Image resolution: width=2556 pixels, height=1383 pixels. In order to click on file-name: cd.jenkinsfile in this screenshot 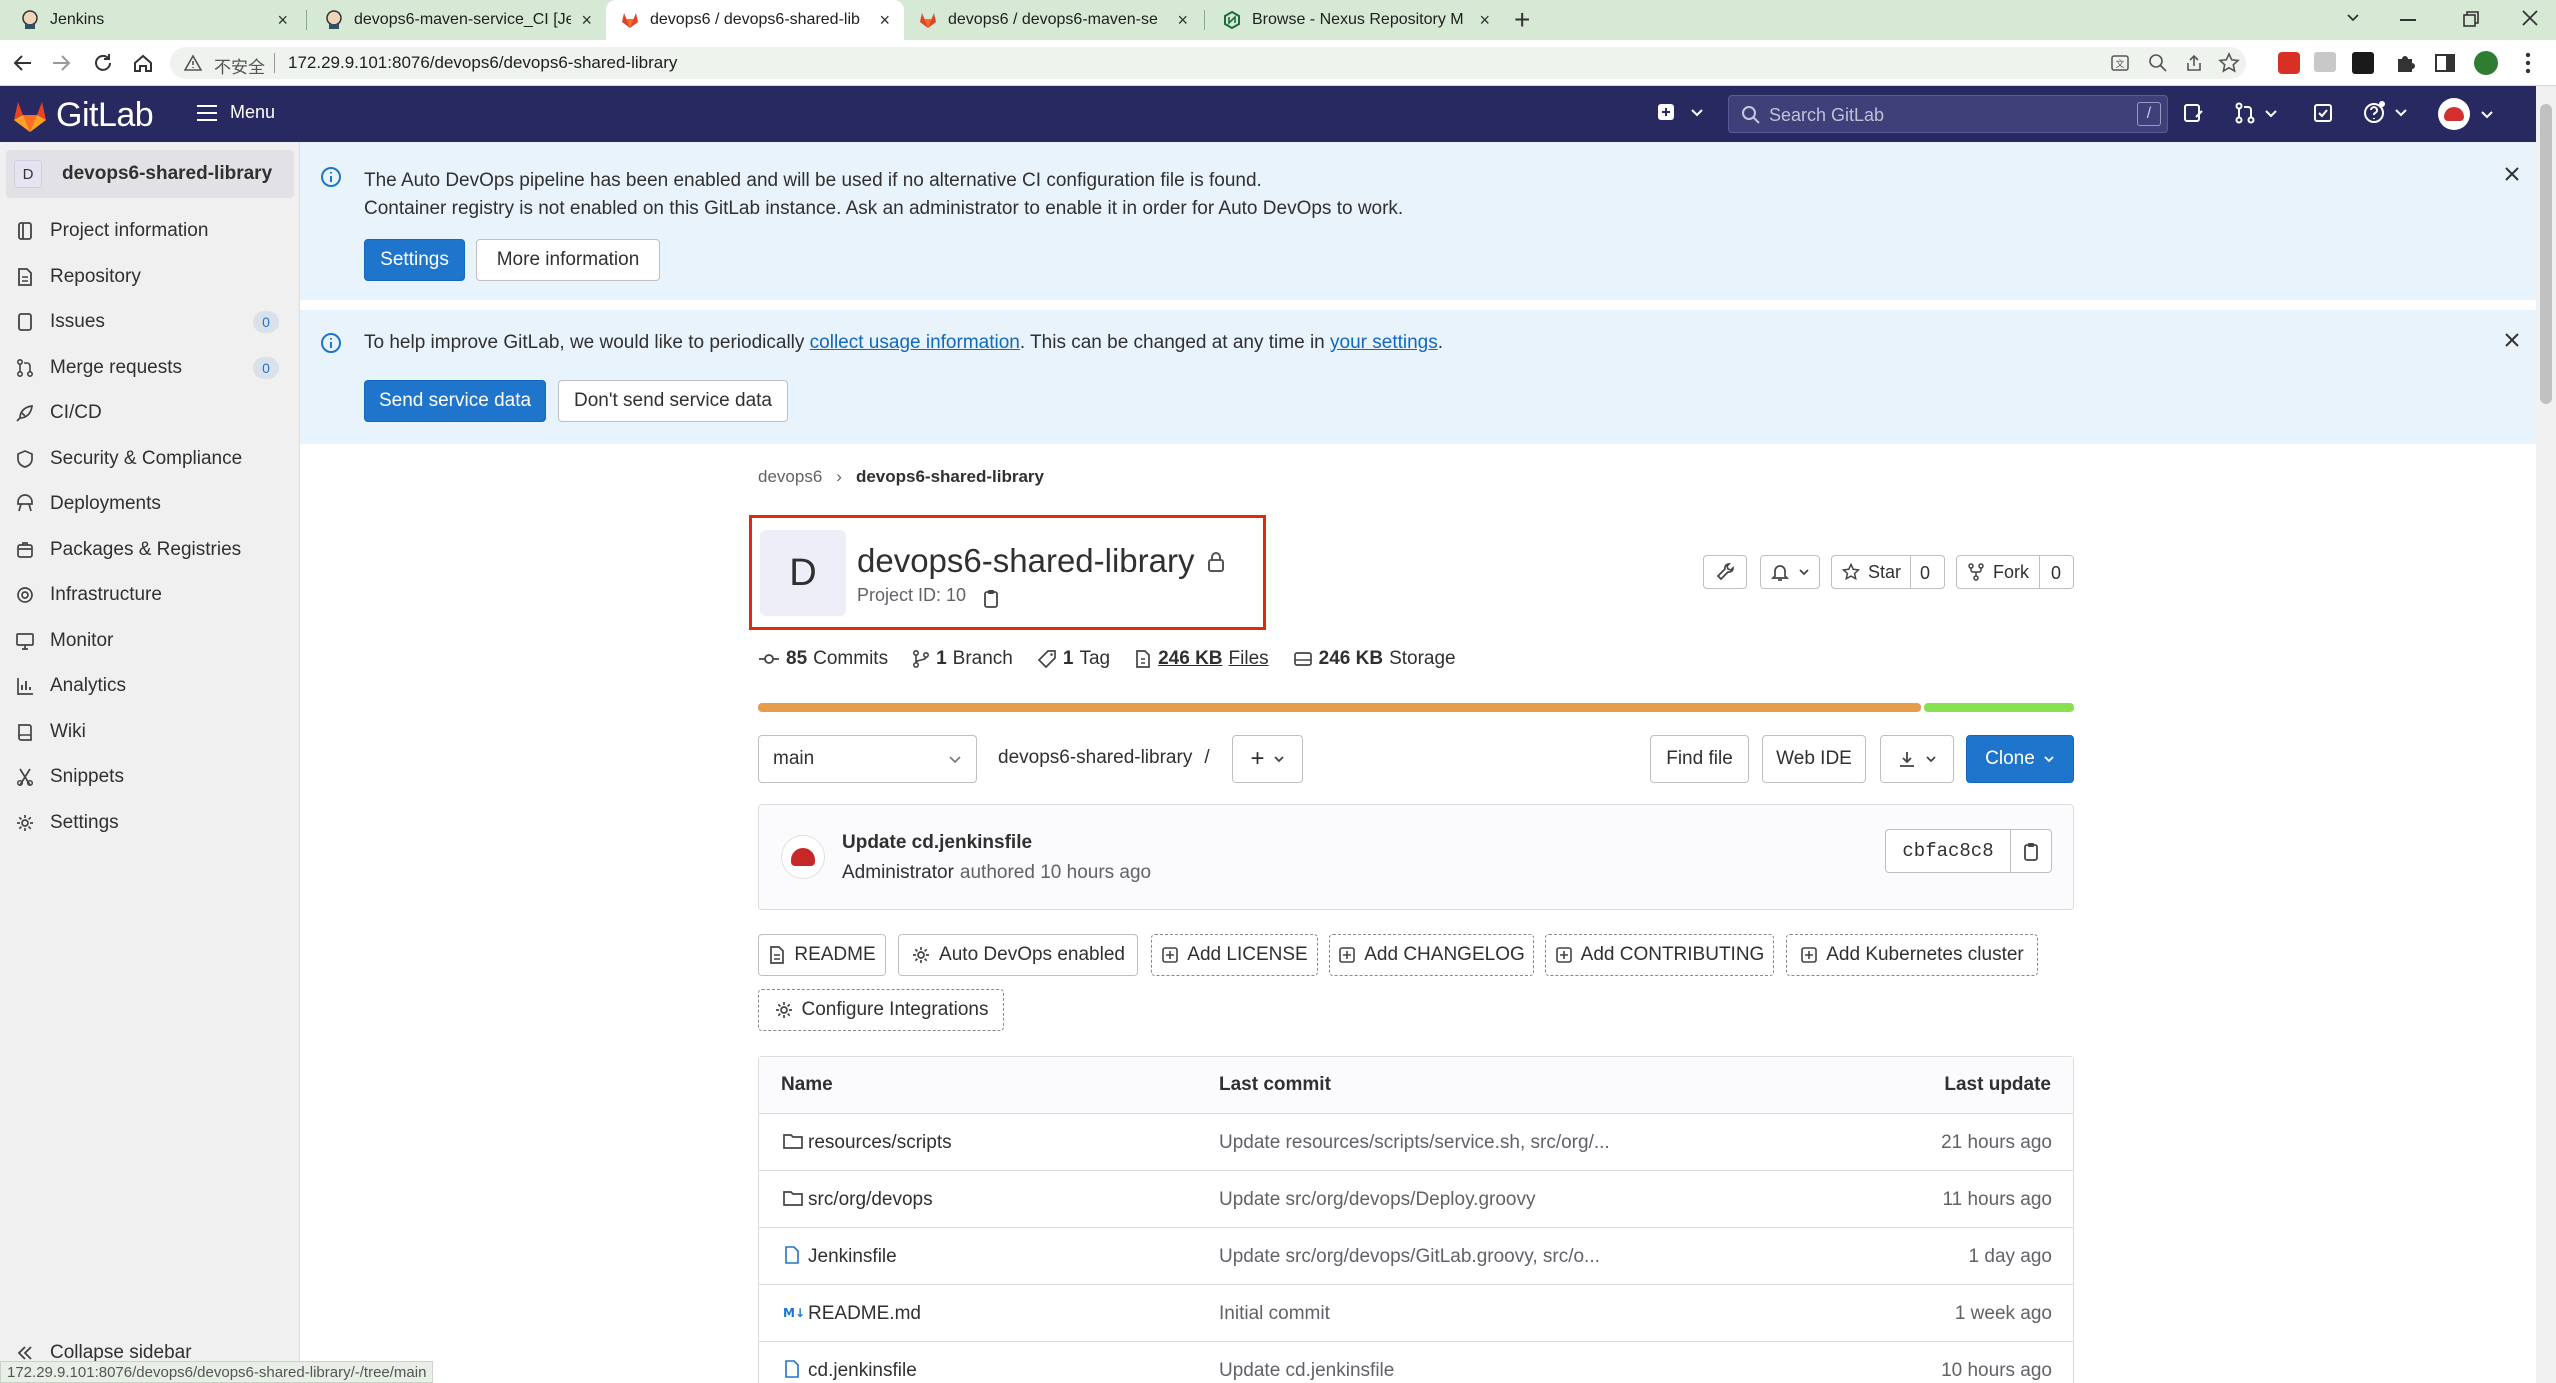, I will do `click(862, 1371)`.